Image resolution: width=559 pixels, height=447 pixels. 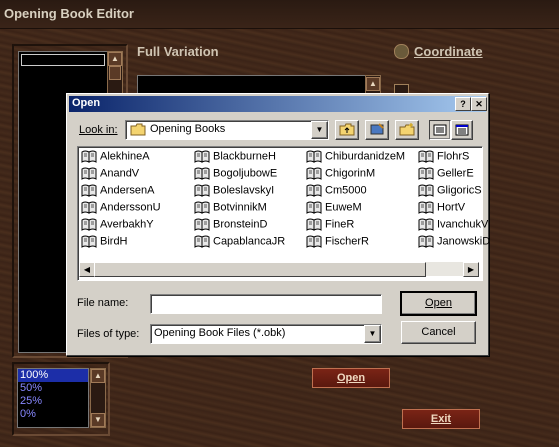 What do you see at coordinates (266, 304) in the screenshot?
I see `file-name-field` at bounding box center [266, 304].